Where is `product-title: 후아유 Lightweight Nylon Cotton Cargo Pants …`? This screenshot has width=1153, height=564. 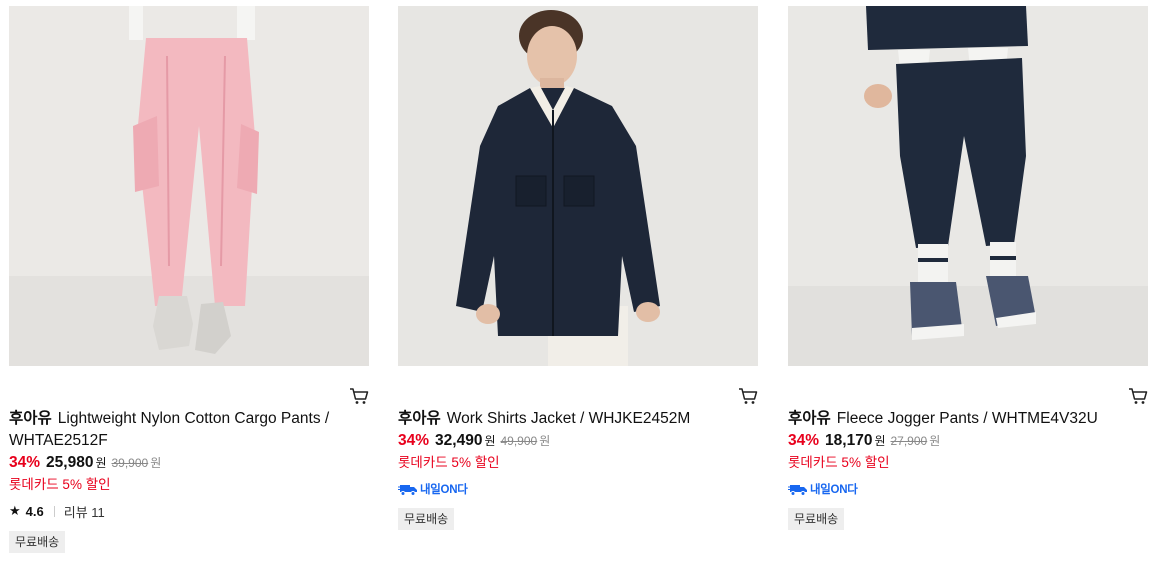
product-title: 후아유 Lightweight Nylon Cotton Cargo Pants … is located at coordinates (189, 430).